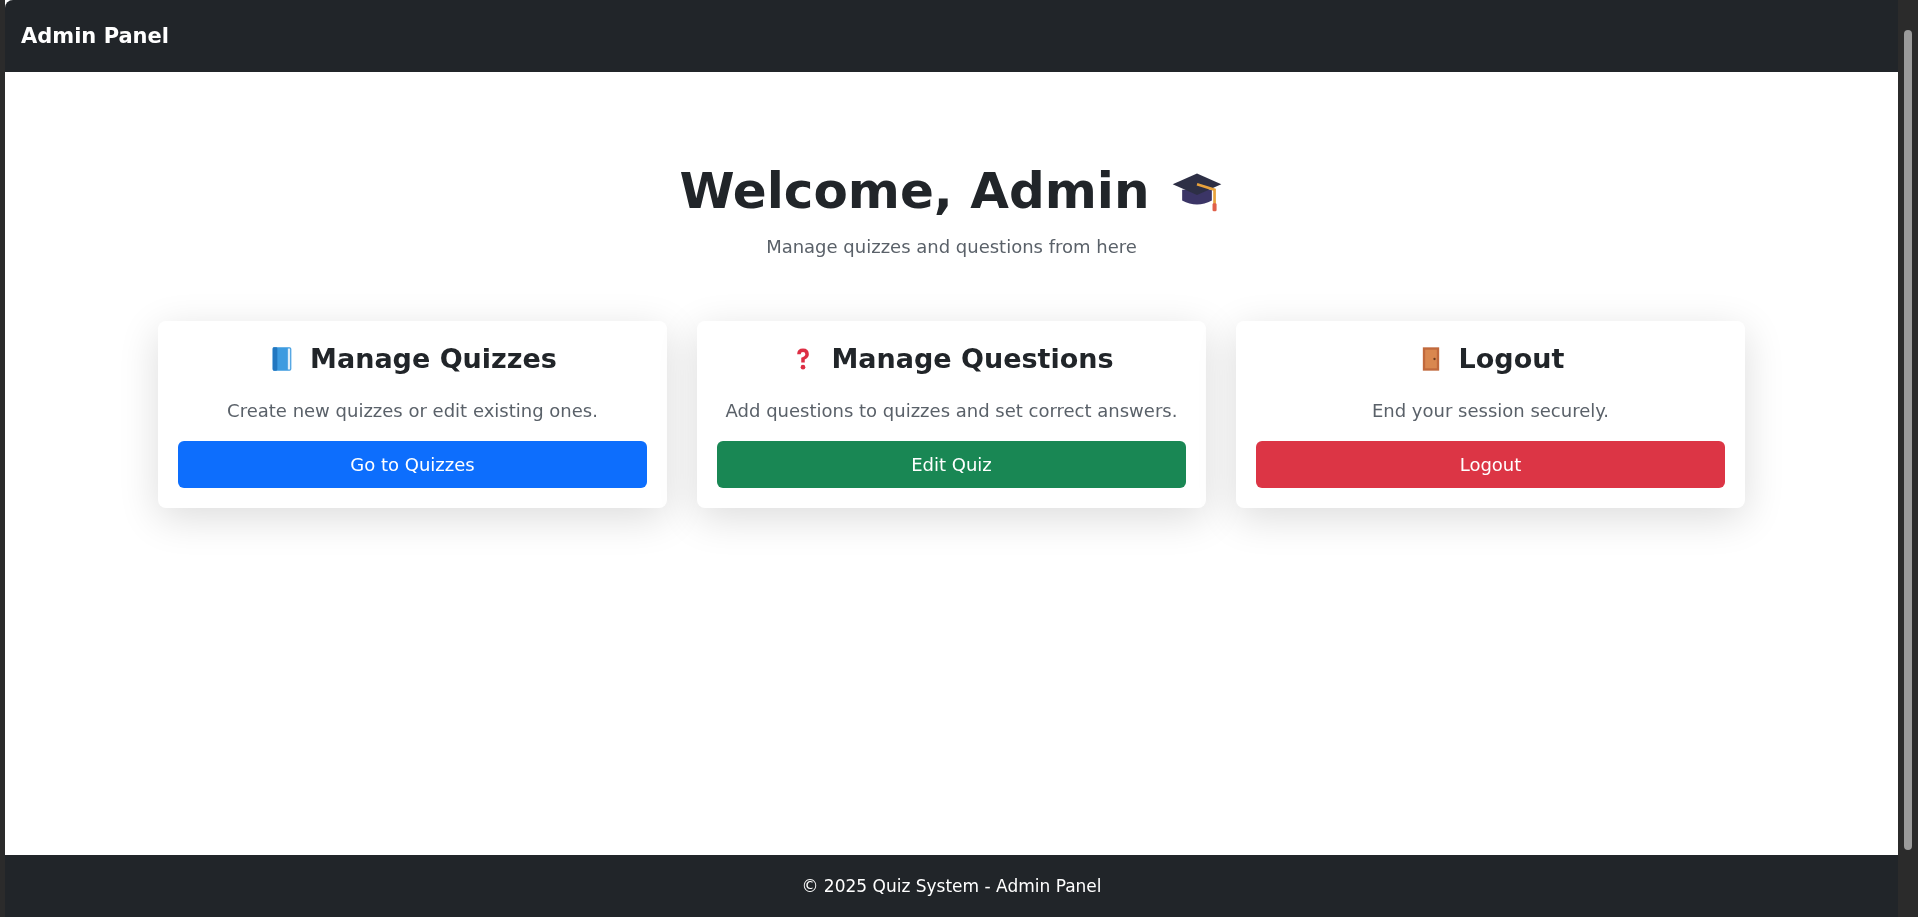 The width and height of the screenshot is (1918, 917). What do you see at coordinates (951, 886) in the screenshot?
I see `footer-text: © 2025 Quiz System - Admin Panel` at bounding box center [951, 886].